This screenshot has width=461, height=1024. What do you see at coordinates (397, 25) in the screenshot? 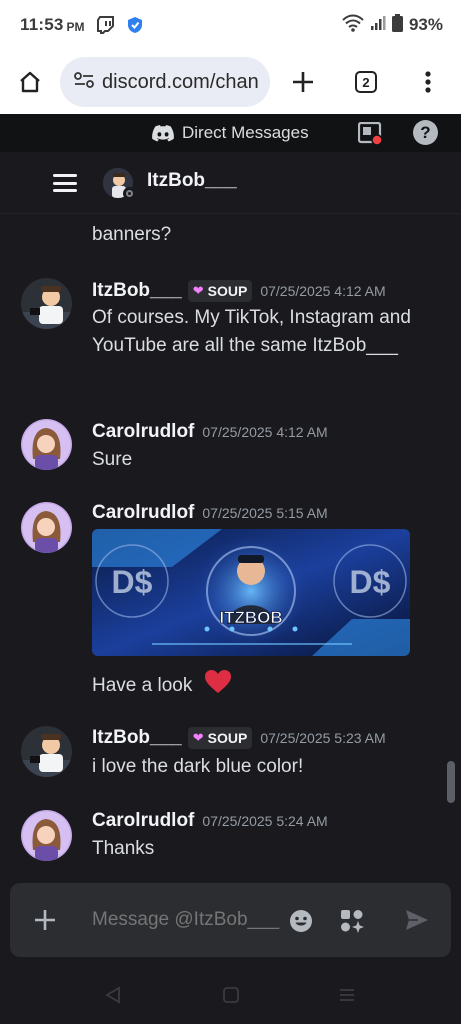
I see `battery-icon` at bounding box center [397, 25].